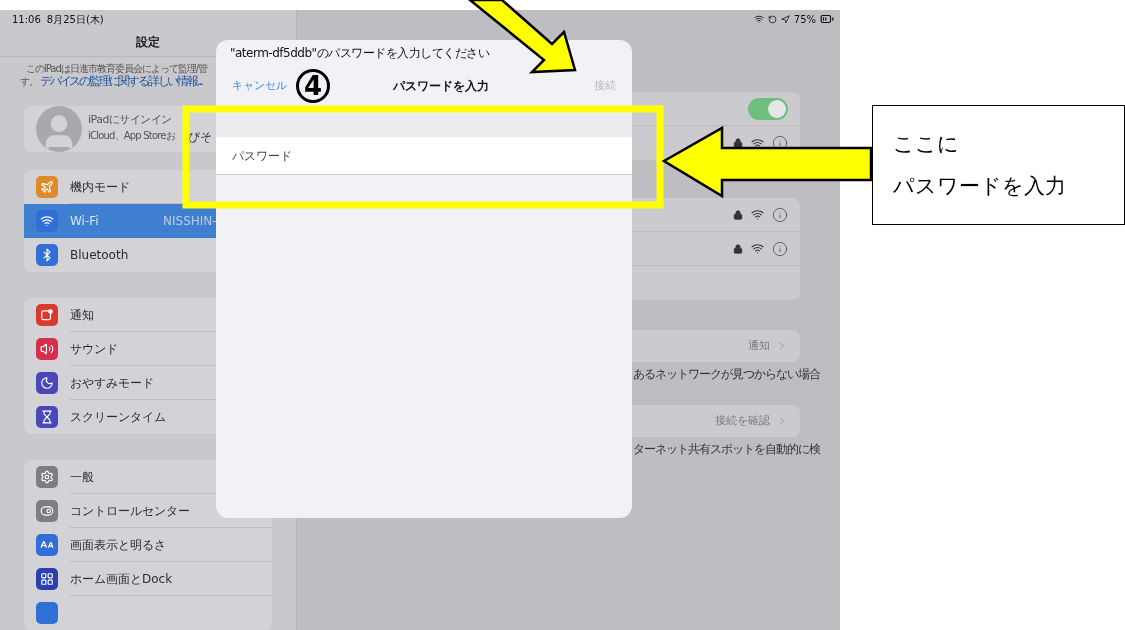  Describe the element at coordinates (122, 579) in the screenshot. I see `sidebar-label: ホーム画面とDock` at that location.